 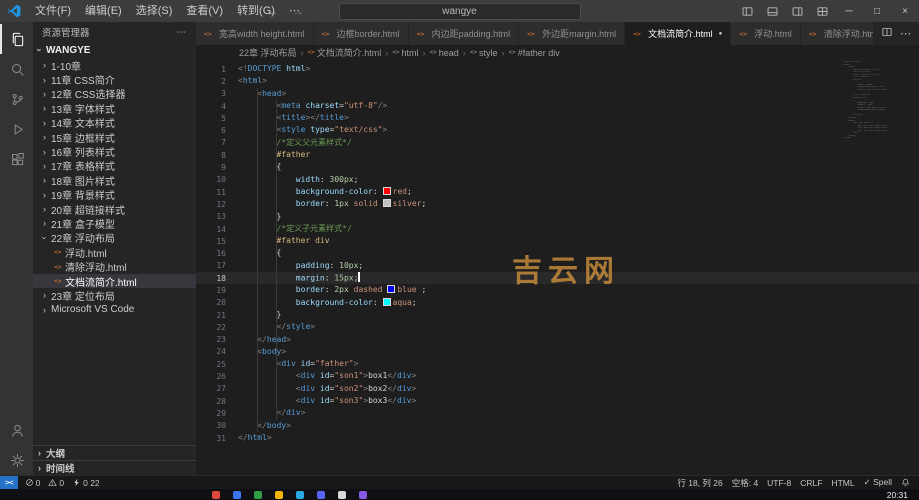 What do you see at coordinates (211, 327) in the screenshot?
I see `line-number: 22` at bounding box center [211, 327].